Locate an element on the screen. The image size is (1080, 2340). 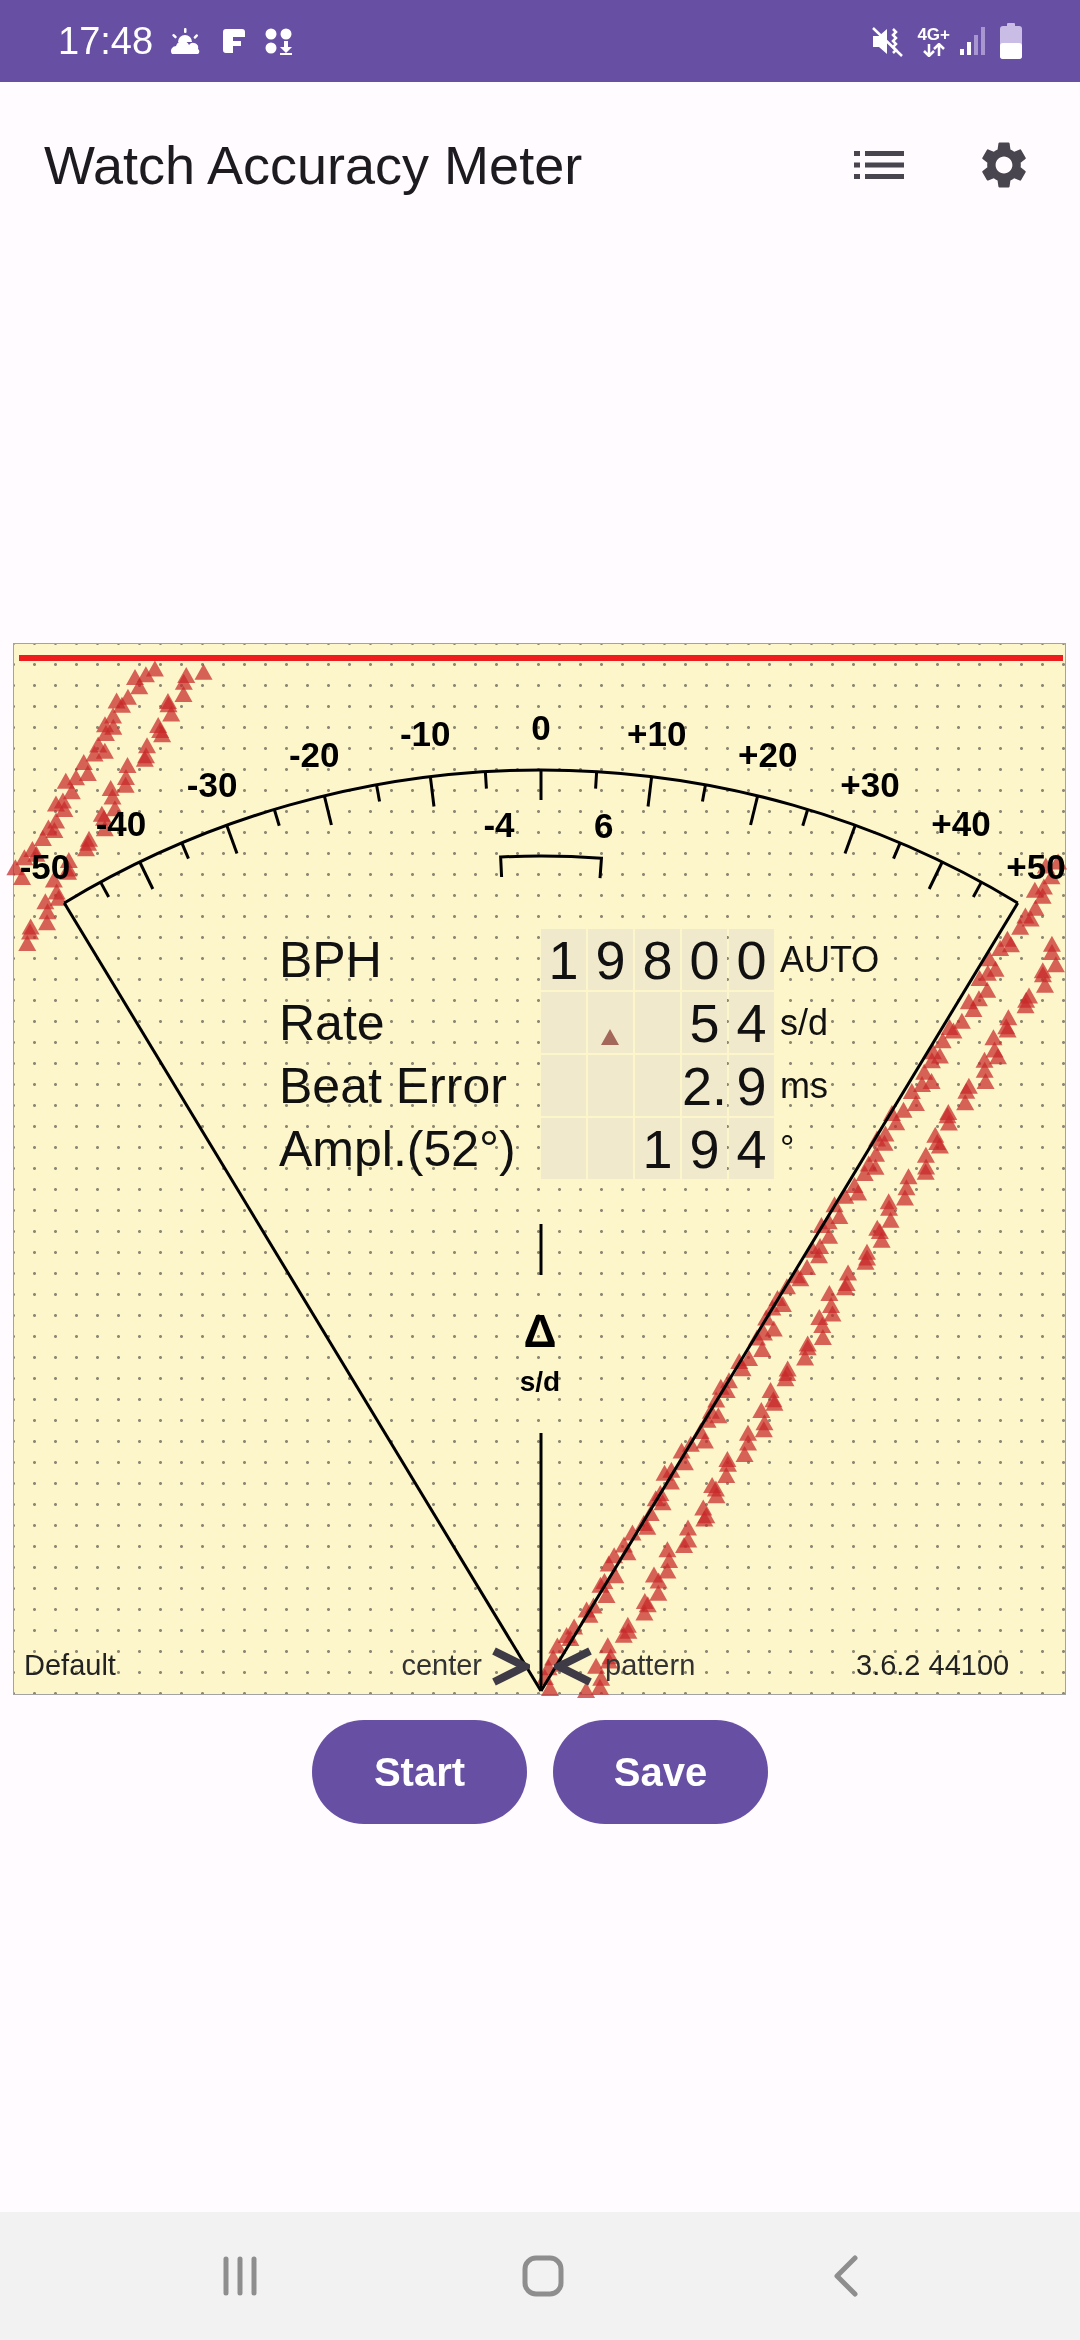
tolerance-label: 6 is located at coordinates (604, 825).